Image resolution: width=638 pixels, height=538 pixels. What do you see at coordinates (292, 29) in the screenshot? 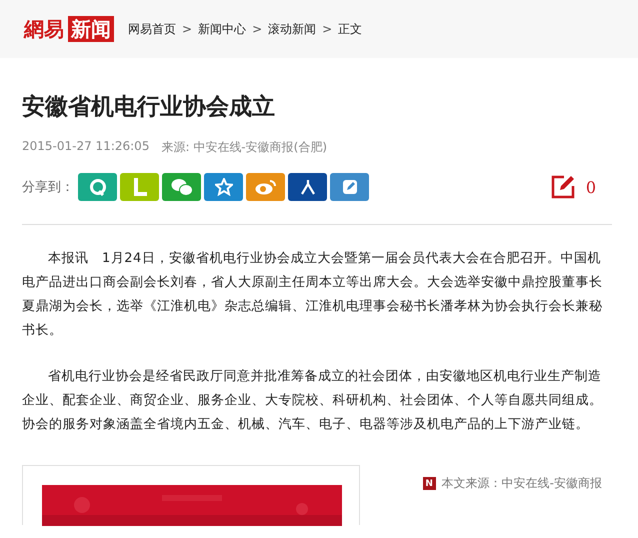
I see `breadcrumb-link: 滚动新闻` at bounding box center [292, 29].